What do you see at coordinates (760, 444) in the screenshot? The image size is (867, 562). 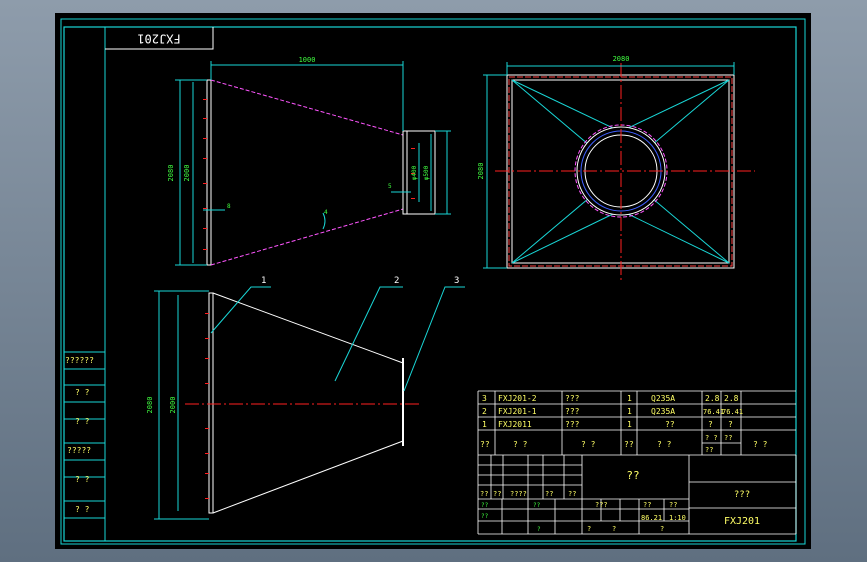 I see `bom-header-note: ? ?` at bounding box center [760, 444].